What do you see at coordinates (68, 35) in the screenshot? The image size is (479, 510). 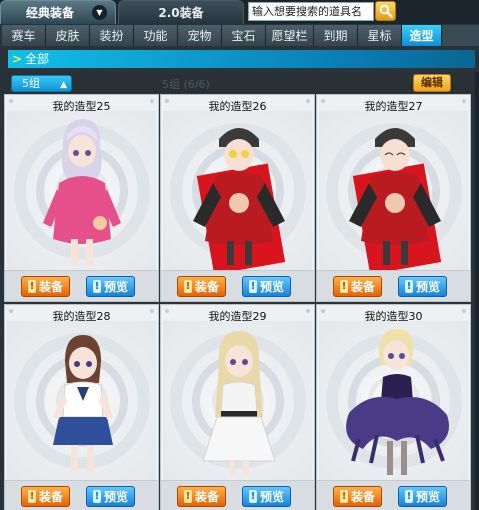 I see `tab-skins: 皮肤` at bounding box center [68, 35].